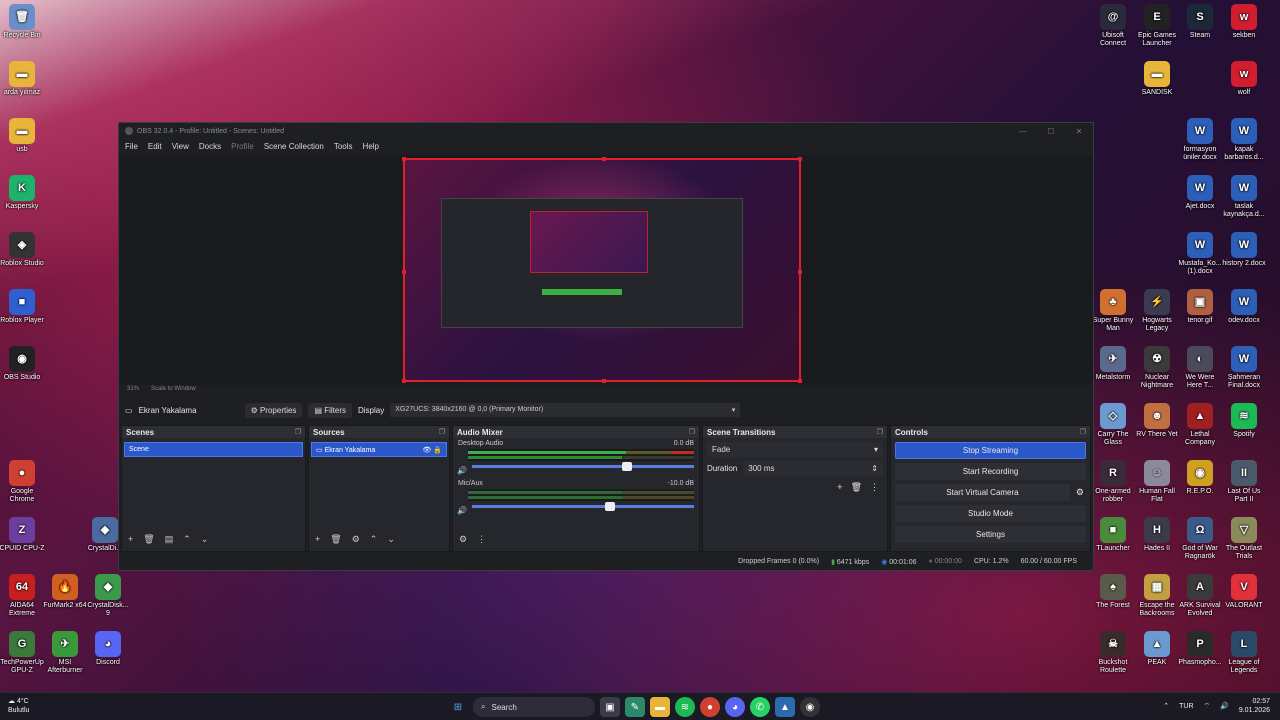 Image resolution: width=1280 pixels, height=720 pixels. Describe the element at coordinates (1244, 592) in the screenshot. I see `desktop-icon: V VALORANT` at that location.